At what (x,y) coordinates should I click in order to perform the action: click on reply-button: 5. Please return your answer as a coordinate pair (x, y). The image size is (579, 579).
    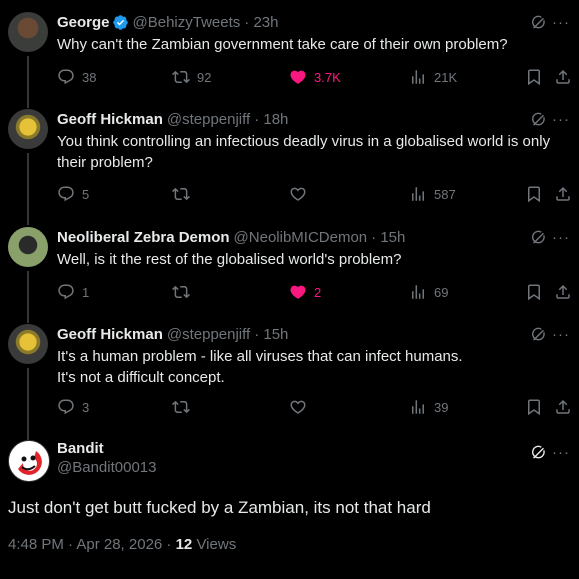
    Looking at the image, I should click on (73, 194).